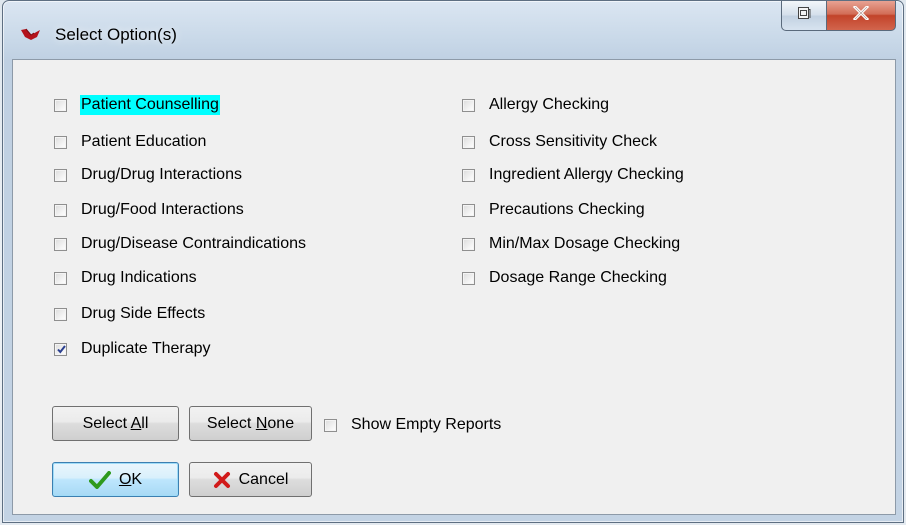 This screenshot has height=525, width=906. I want to click on option-allergy-checking: Allergy Checking, so click(536, 105).